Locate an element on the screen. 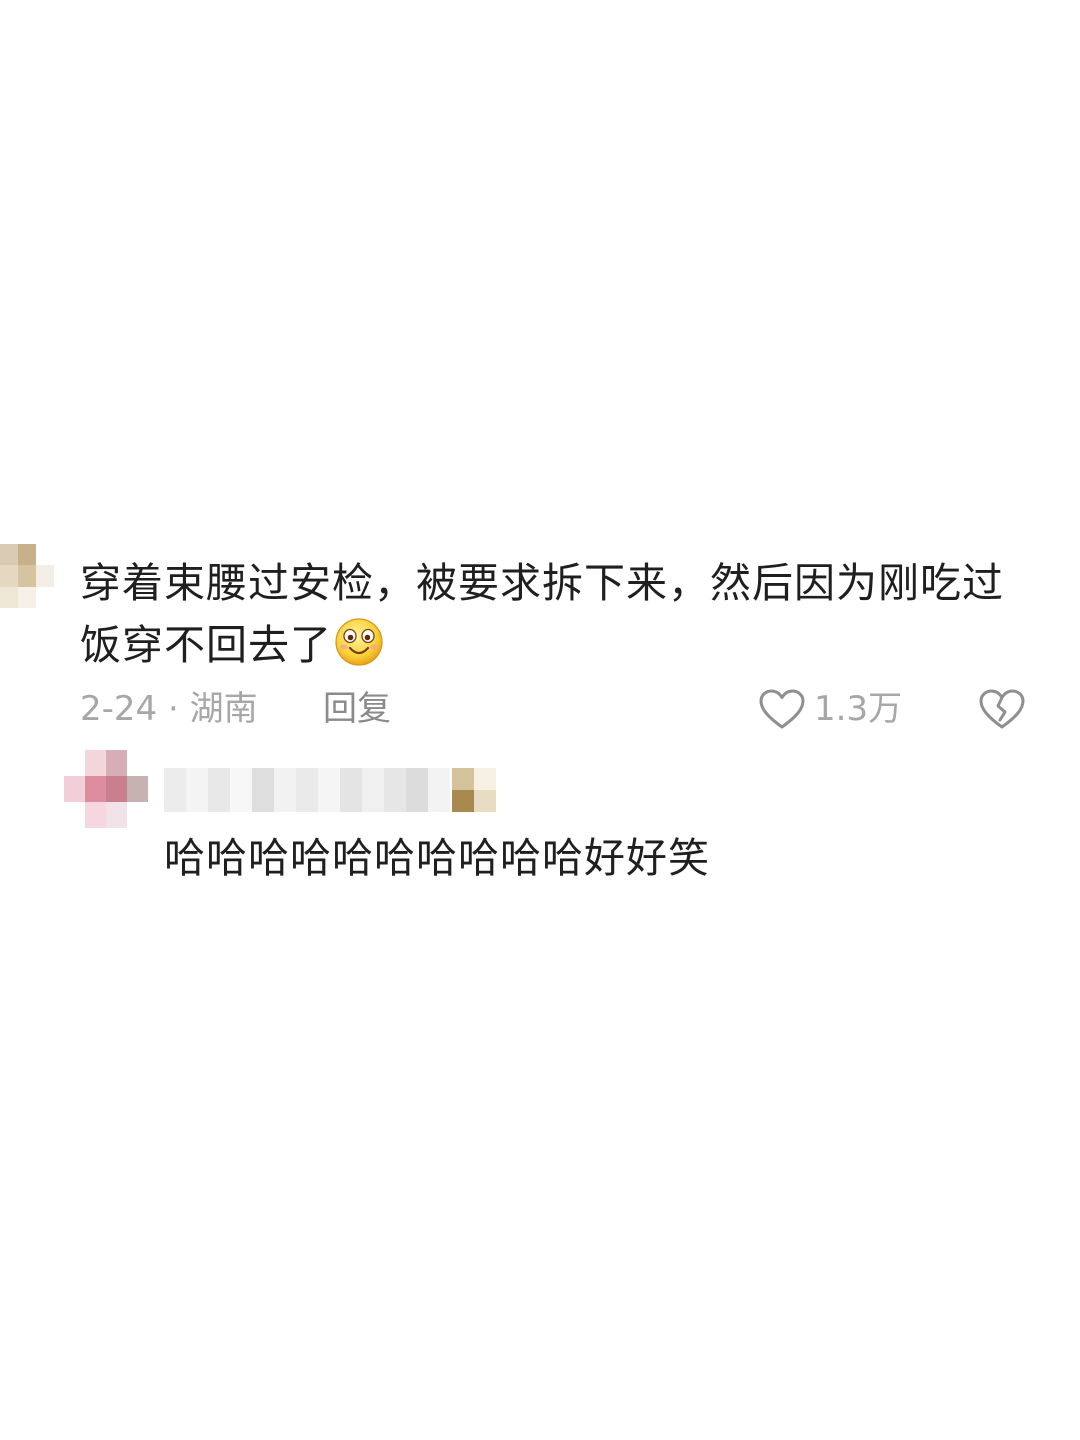 The width and height of the screenshot is (1080, 1440). reply-username-blurred is located at coordinates (307, 790).